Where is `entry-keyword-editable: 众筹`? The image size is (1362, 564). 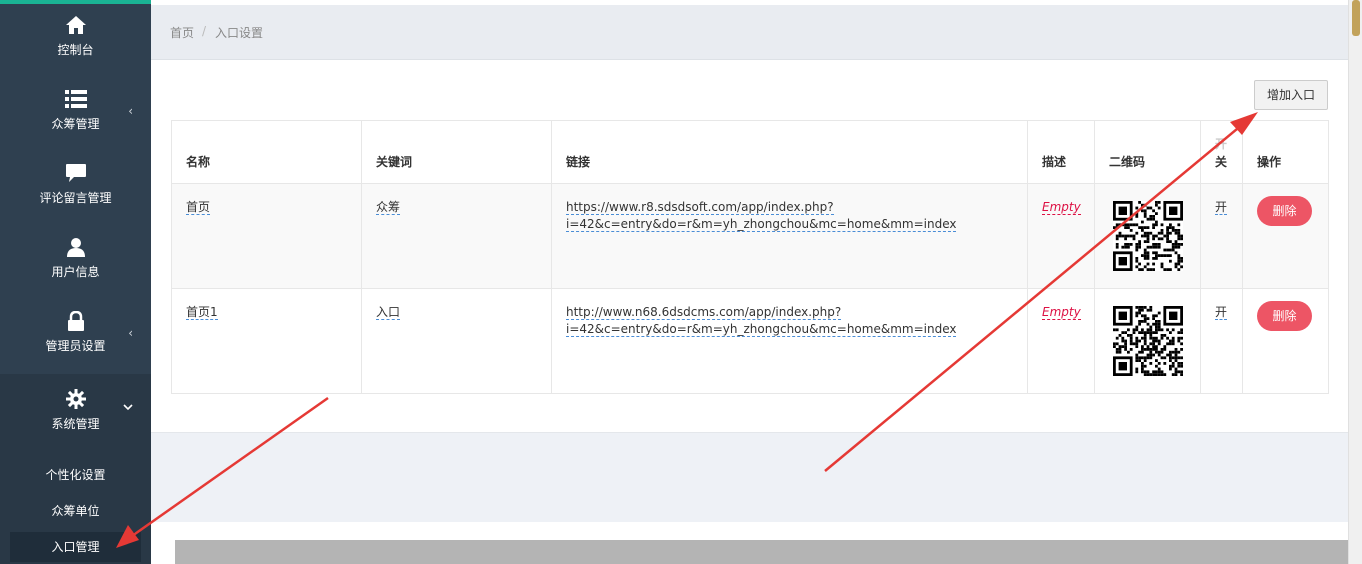 entry-keyword-editable: 众筹 is located at coordinates (388, 207).